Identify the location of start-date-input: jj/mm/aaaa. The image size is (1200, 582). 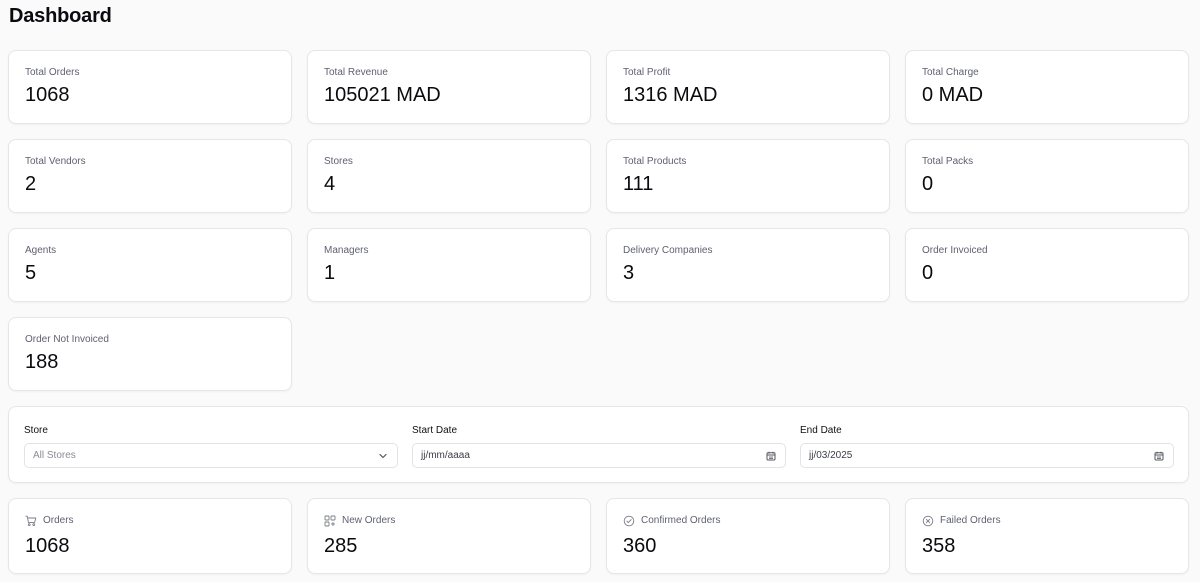
(599, 455).